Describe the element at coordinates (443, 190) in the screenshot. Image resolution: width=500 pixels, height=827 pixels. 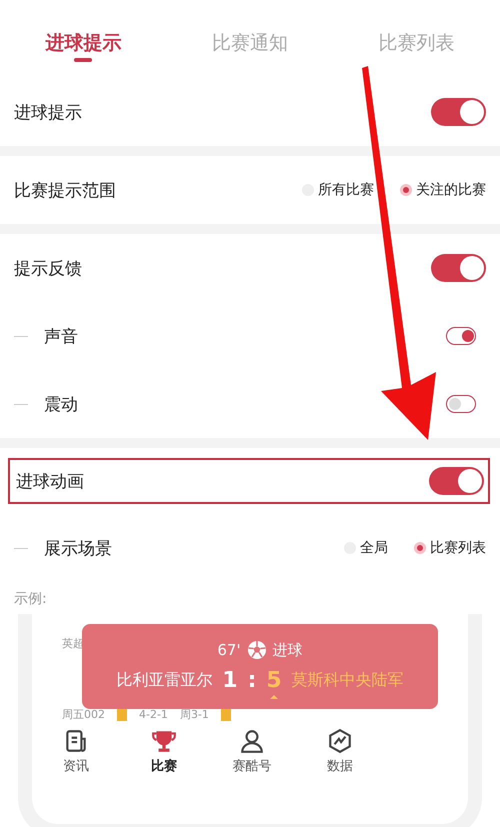
I see `radio-option: 关注的比赛` at that location.